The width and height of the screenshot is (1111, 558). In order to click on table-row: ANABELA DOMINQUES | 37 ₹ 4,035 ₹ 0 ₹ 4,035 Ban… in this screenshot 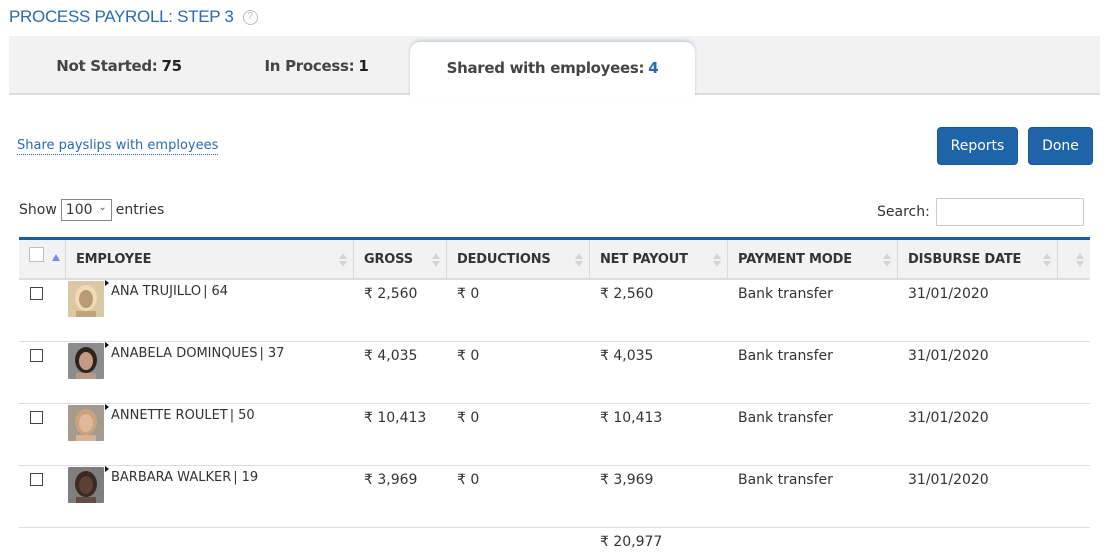, I will do `click(554, 373)`.